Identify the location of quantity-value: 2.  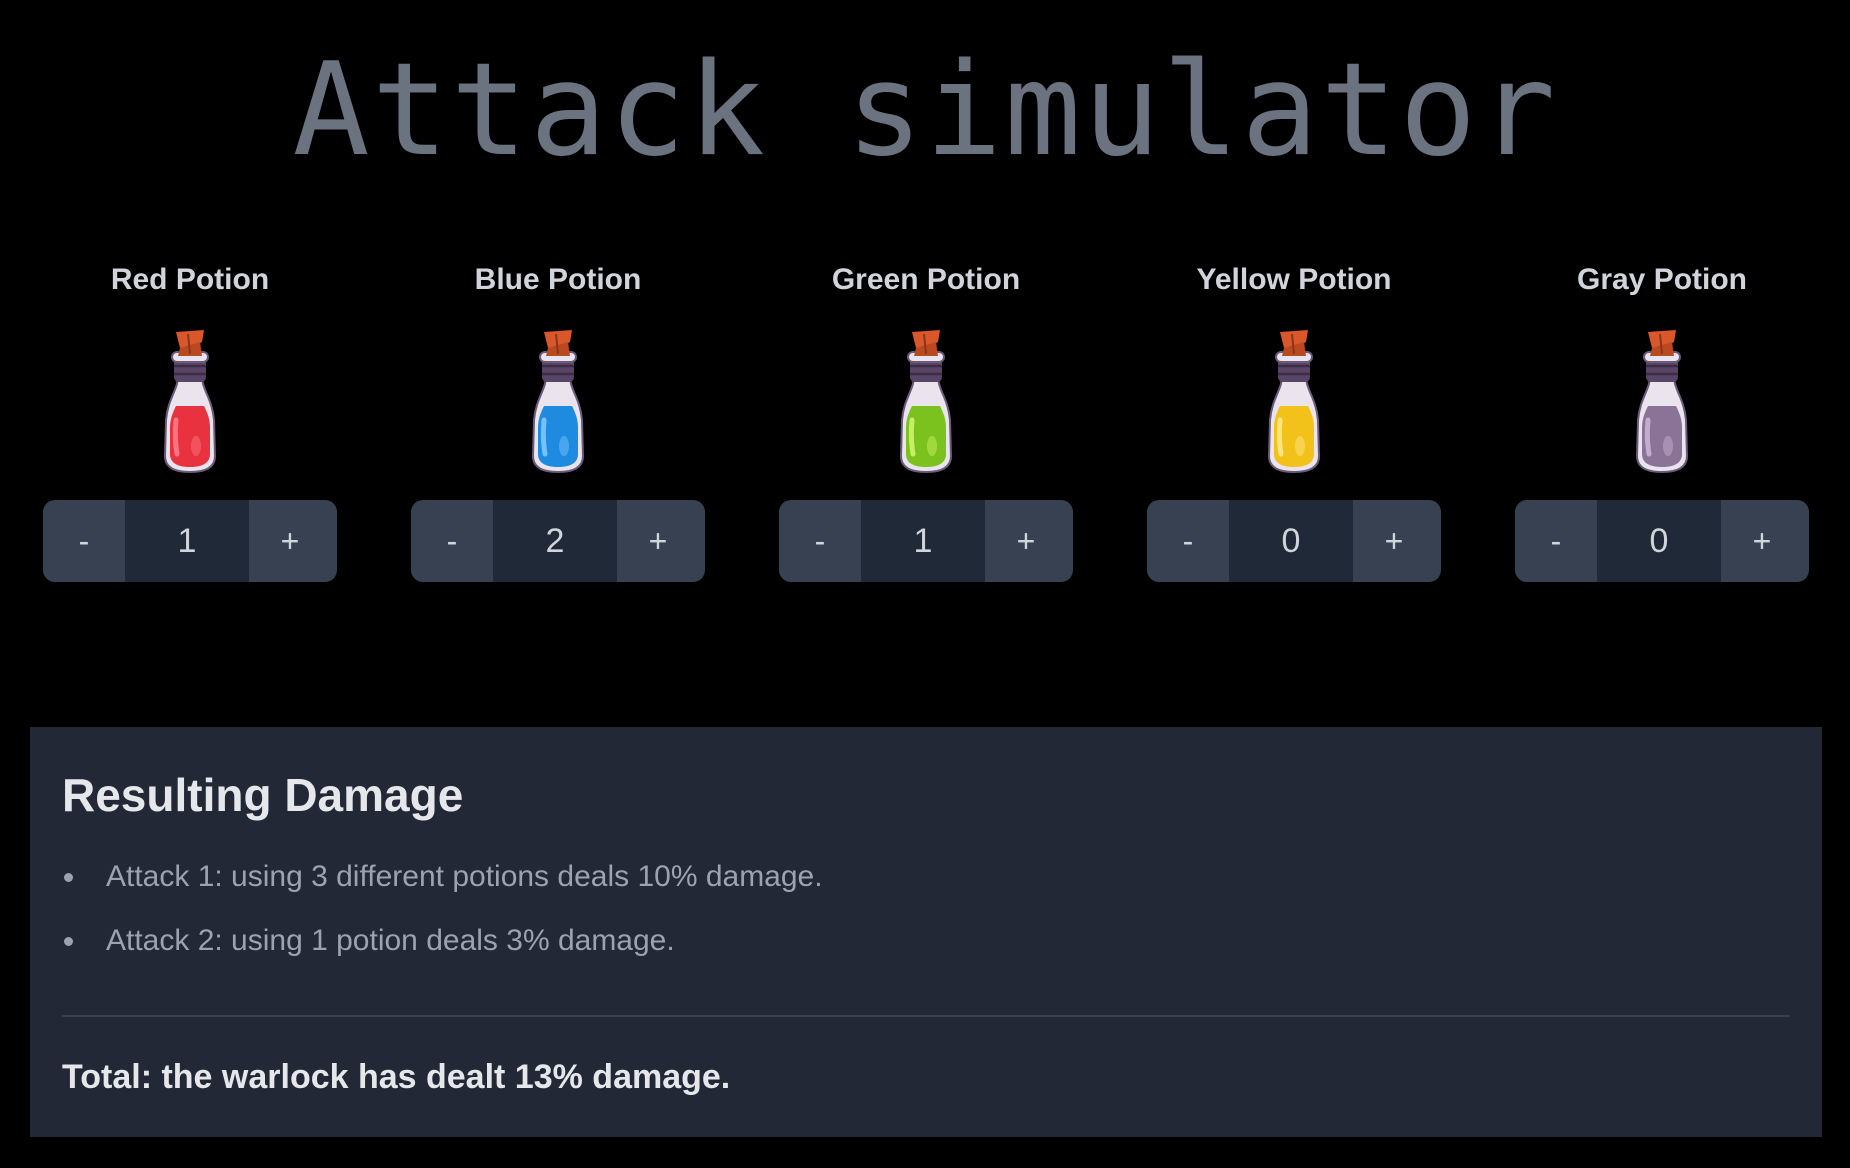
(555, 541).